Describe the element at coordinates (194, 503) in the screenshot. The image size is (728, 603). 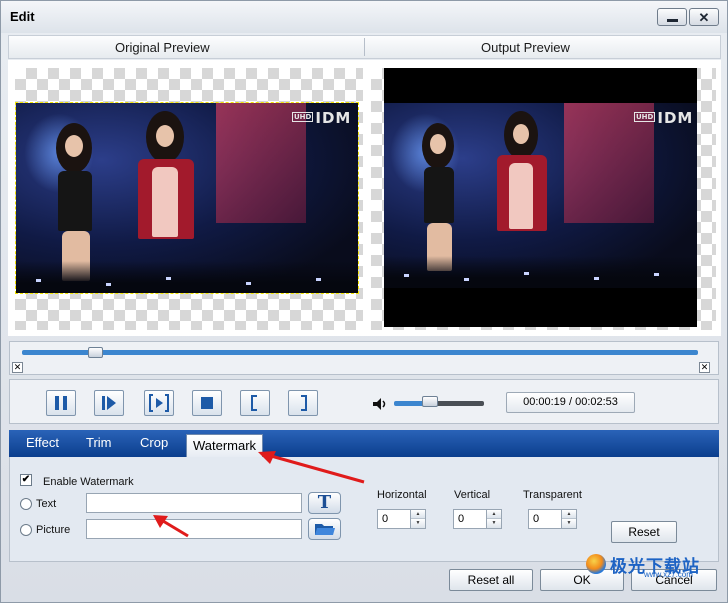
I see `watermark-text-input` at that location.